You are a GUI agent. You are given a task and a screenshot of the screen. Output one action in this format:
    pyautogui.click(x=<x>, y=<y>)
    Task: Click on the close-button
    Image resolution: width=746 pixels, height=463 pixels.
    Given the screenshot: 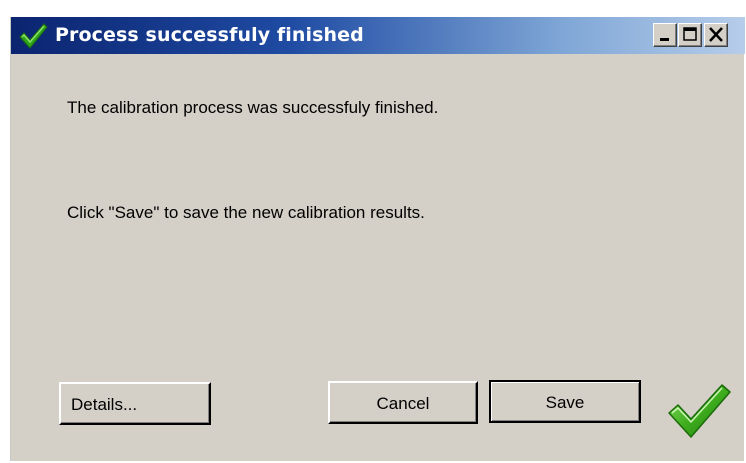 What is the action you would take?
    pyautogui.click(x=716, y=35)
    